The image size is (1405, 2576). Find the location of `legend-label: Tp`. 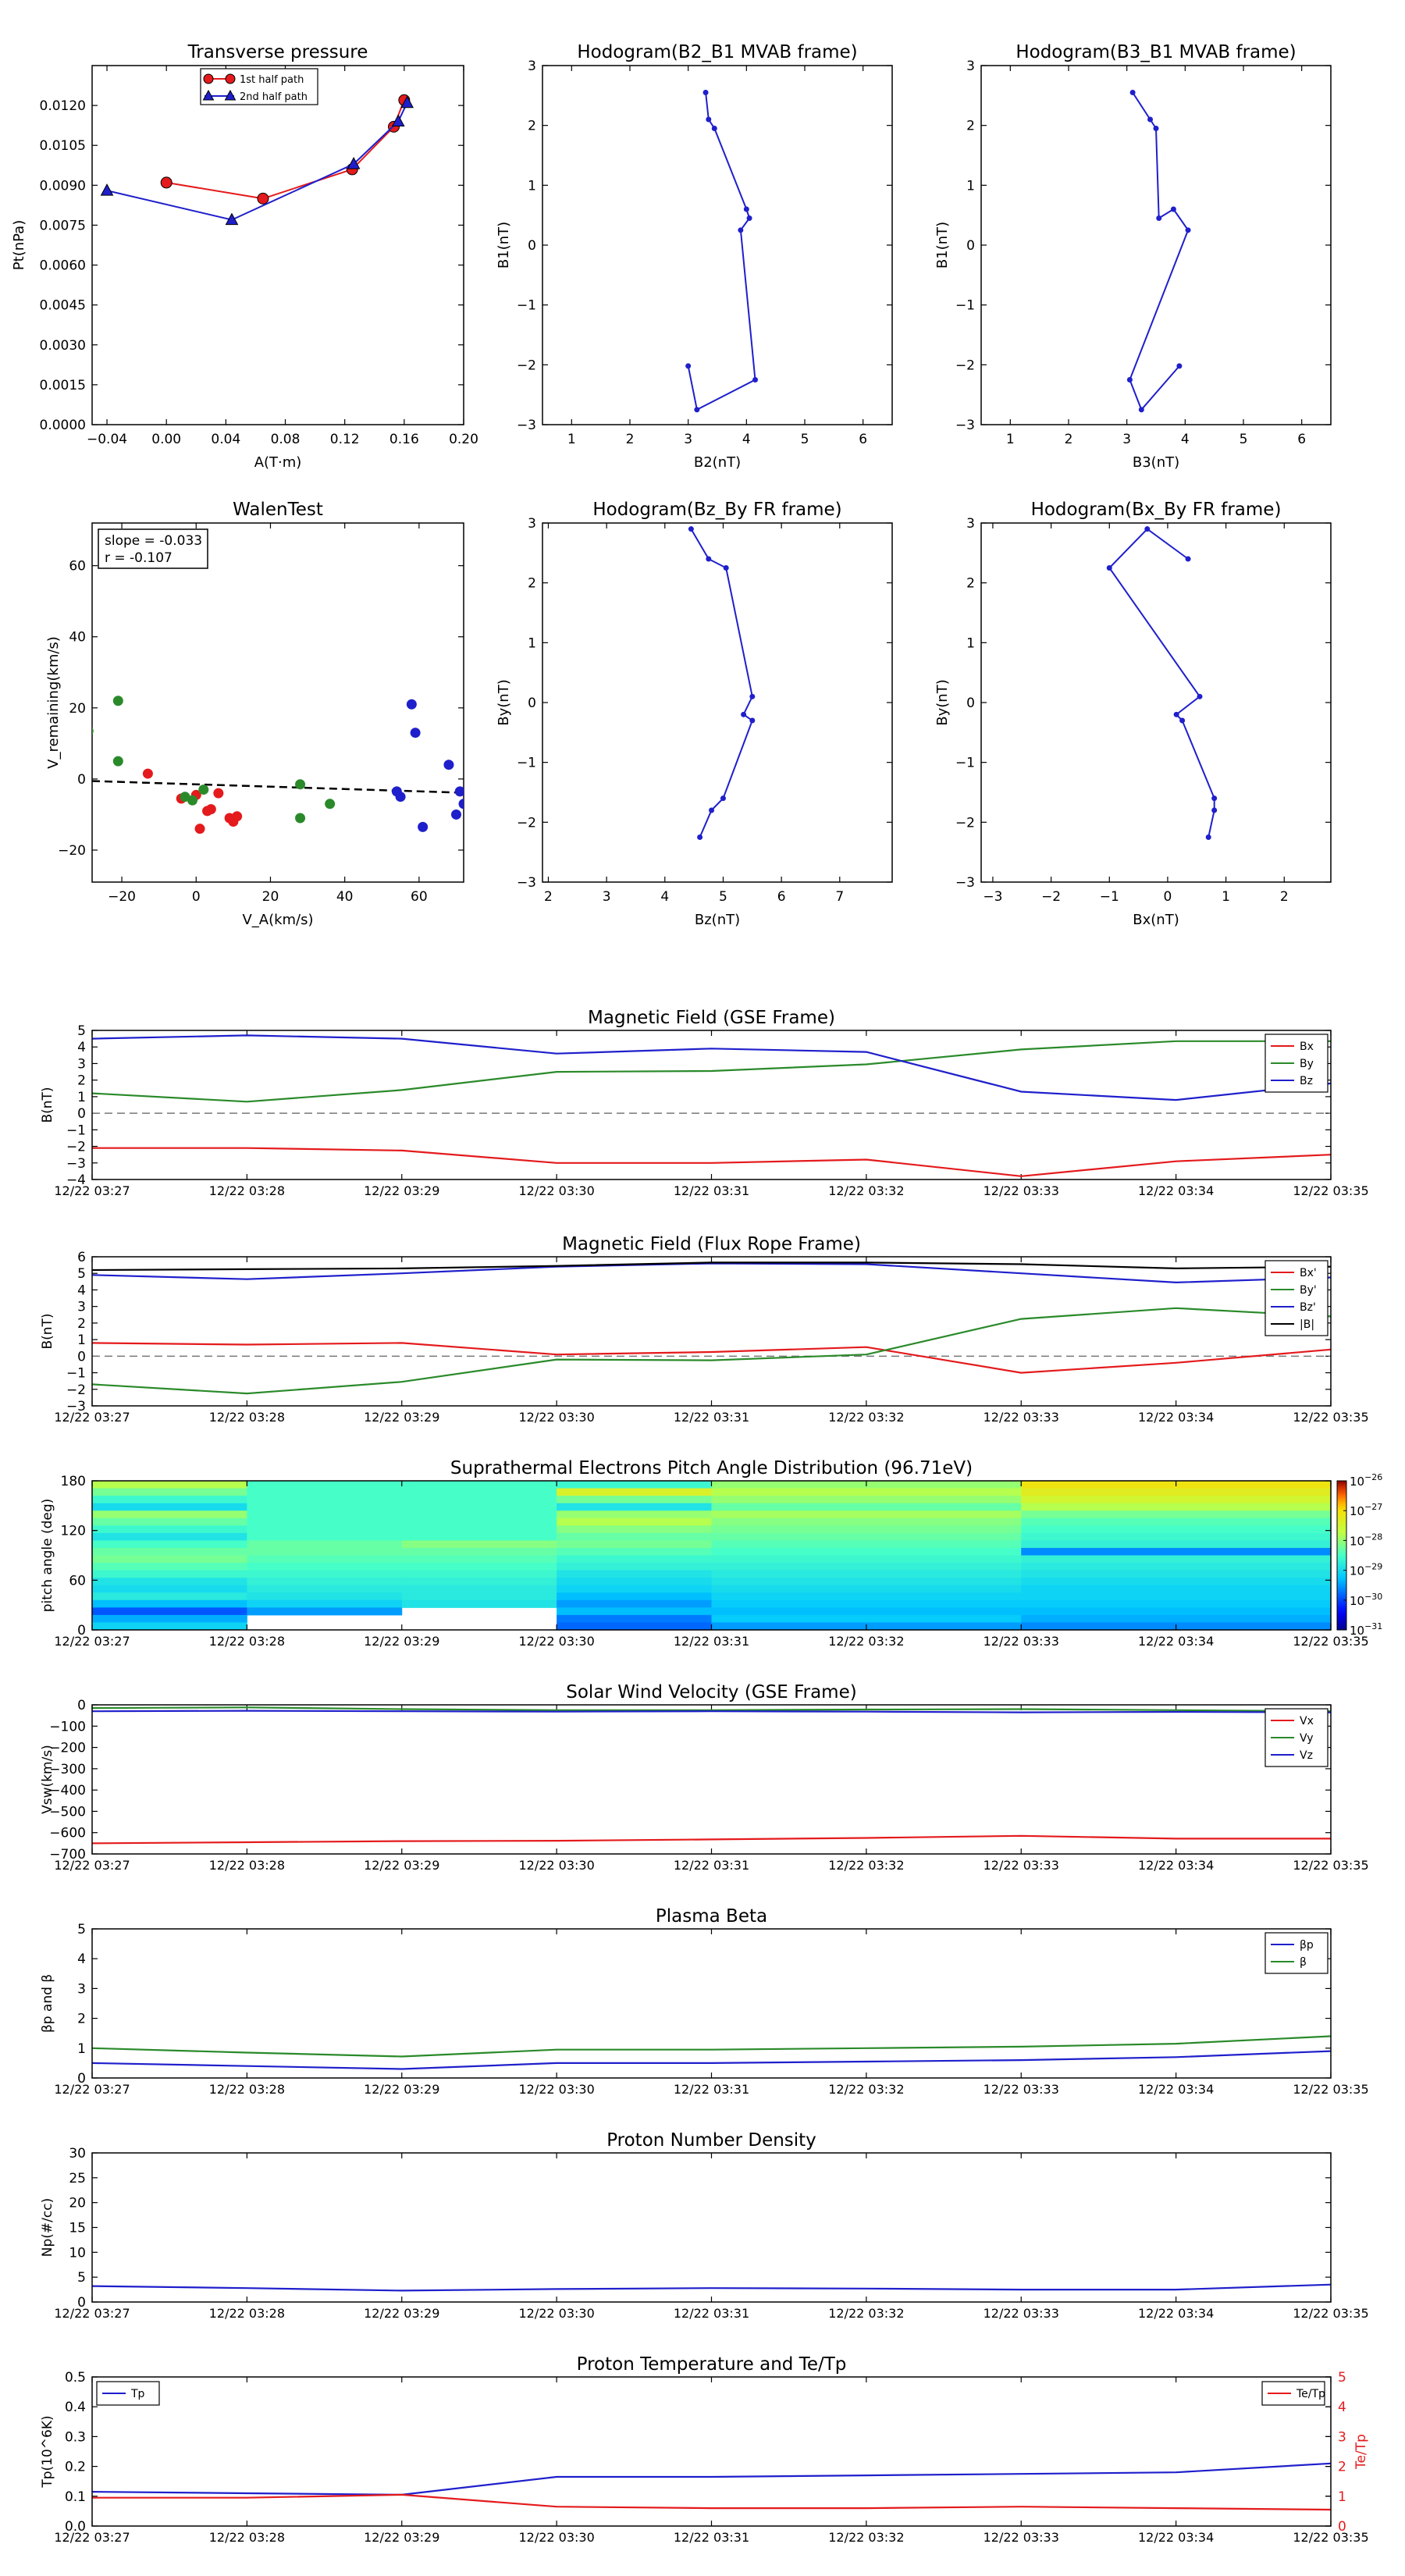

legend-label: Tp is located at coordinates (137, 2394).